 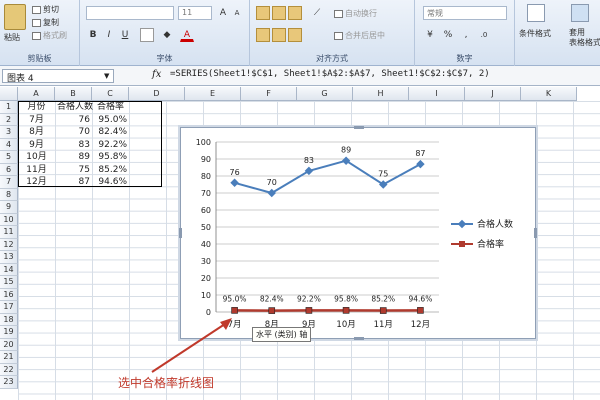 What do you see at coordinates (191, 345) in the screenshot?
I see `annotation-arrow` at bounding box center [191, 345].